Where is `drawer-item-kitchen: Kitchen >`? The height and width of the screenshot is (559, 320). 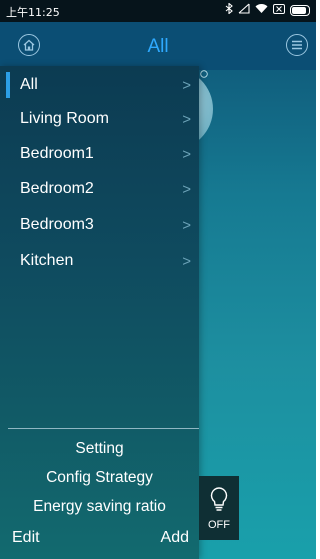 drawer-item-kitchen: Kitchen > is located at coordinates (99, 261).